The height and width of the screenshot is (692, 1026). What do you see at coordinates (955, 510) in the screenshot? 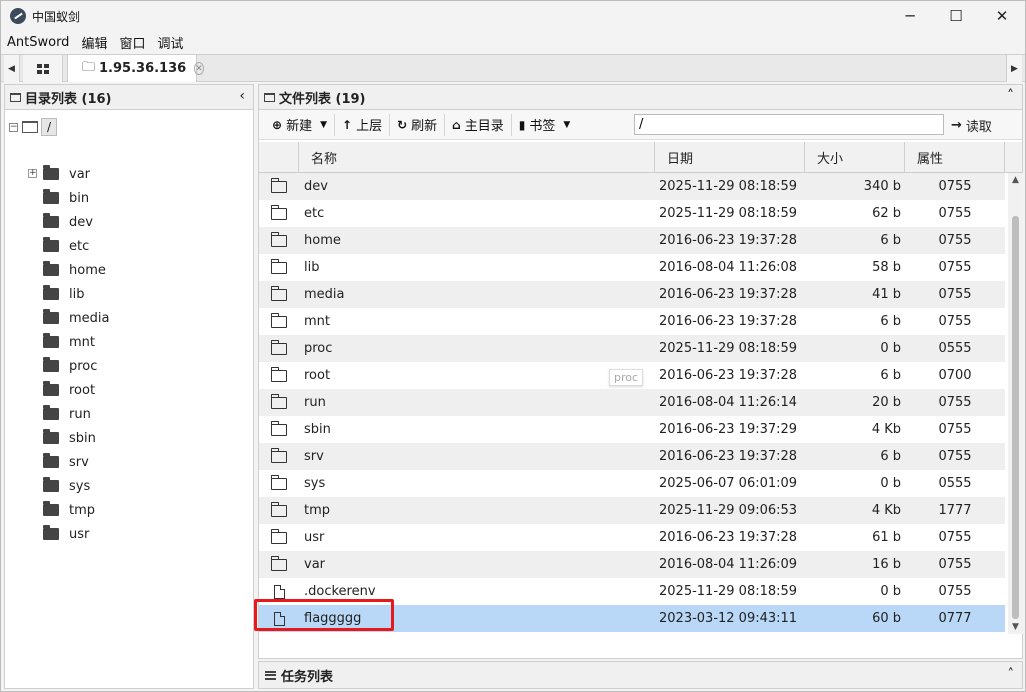
I see `file-perm: 1777` at bounding box center [955, 510].